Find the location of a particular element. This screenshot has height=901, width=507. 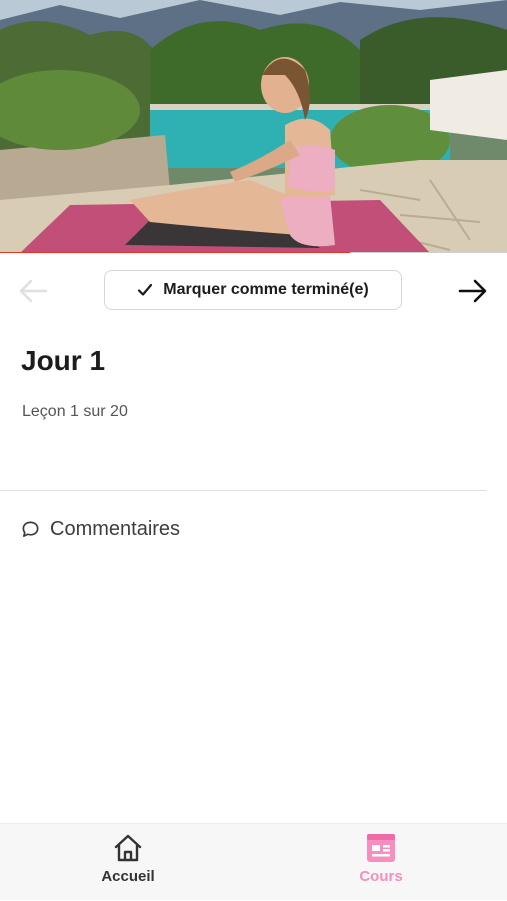

lesson-subtitle: Leçon 1 sur 20 is located at coordinates (75, 411).